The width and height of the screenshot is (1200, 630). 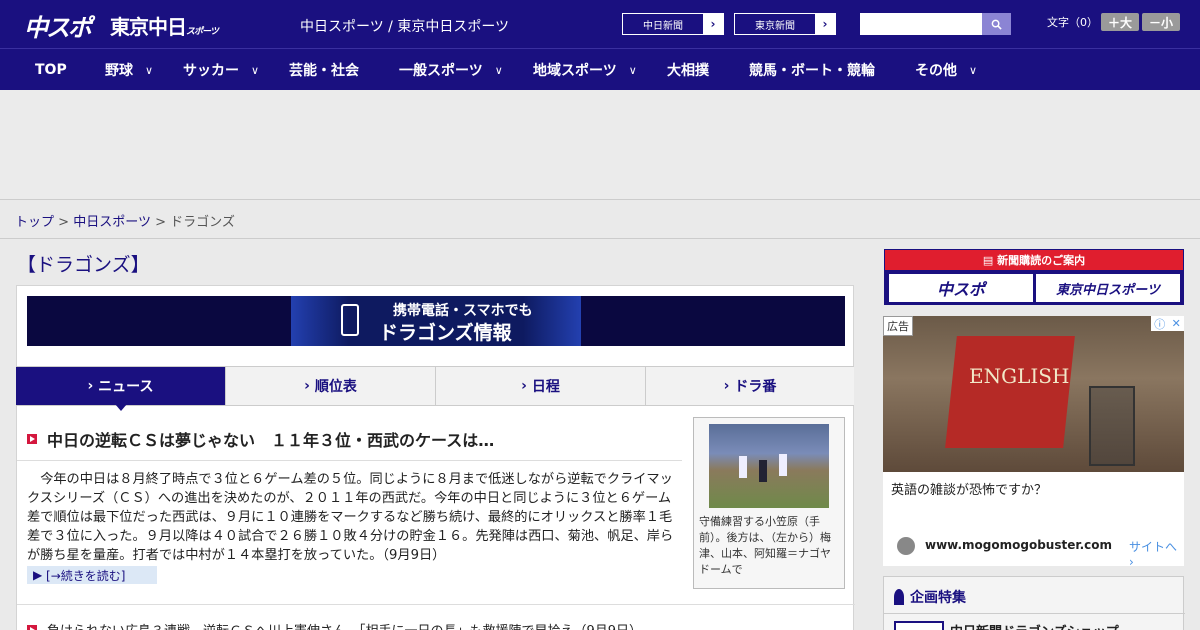 I want to click on read-more-link: ▶ [→続きを読む], so click(x=92, y=575).